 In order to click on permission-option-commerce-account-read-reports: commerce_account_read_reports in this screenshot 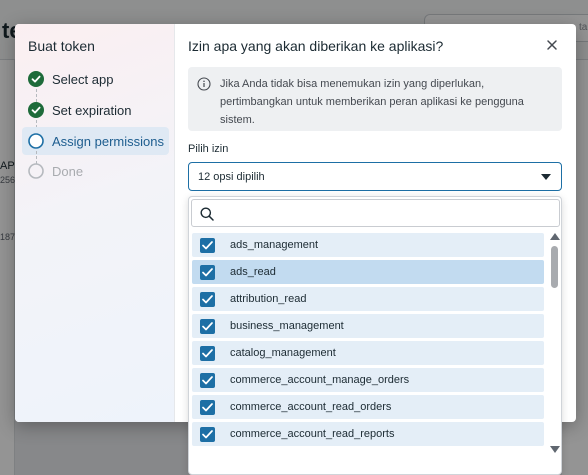, I will do `click(368, 434)`.